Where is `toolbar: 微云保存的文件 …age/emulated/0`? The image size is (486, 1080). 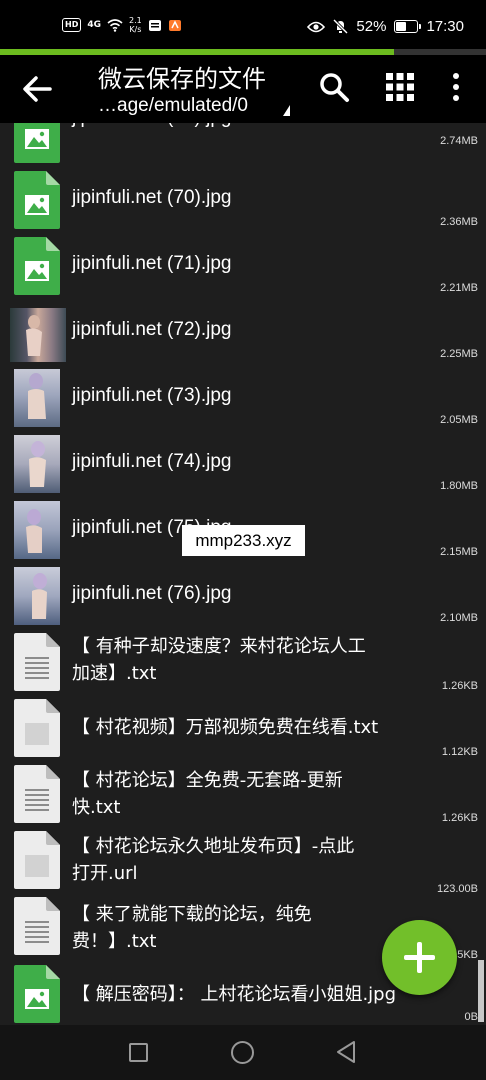
toolbar: 微云保存的文件 …age/emulated/0 is located at coordinates (243, 89).